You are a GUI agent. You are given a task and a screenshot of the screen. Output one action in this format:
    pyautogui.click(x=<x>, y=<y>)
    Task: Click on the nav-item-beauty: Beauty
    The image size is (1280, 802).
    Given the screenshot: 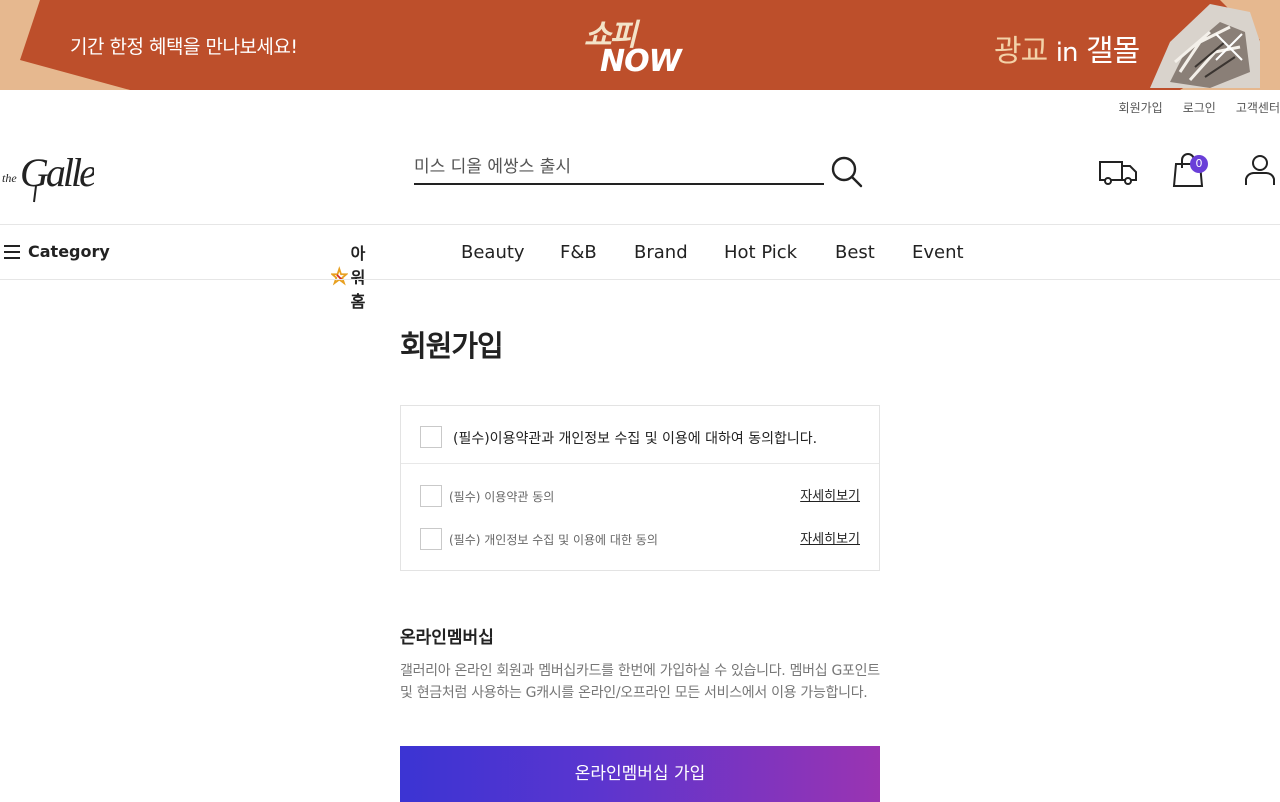 What is the action you would take?
    pyautogui.click(x=493, y=252)
    